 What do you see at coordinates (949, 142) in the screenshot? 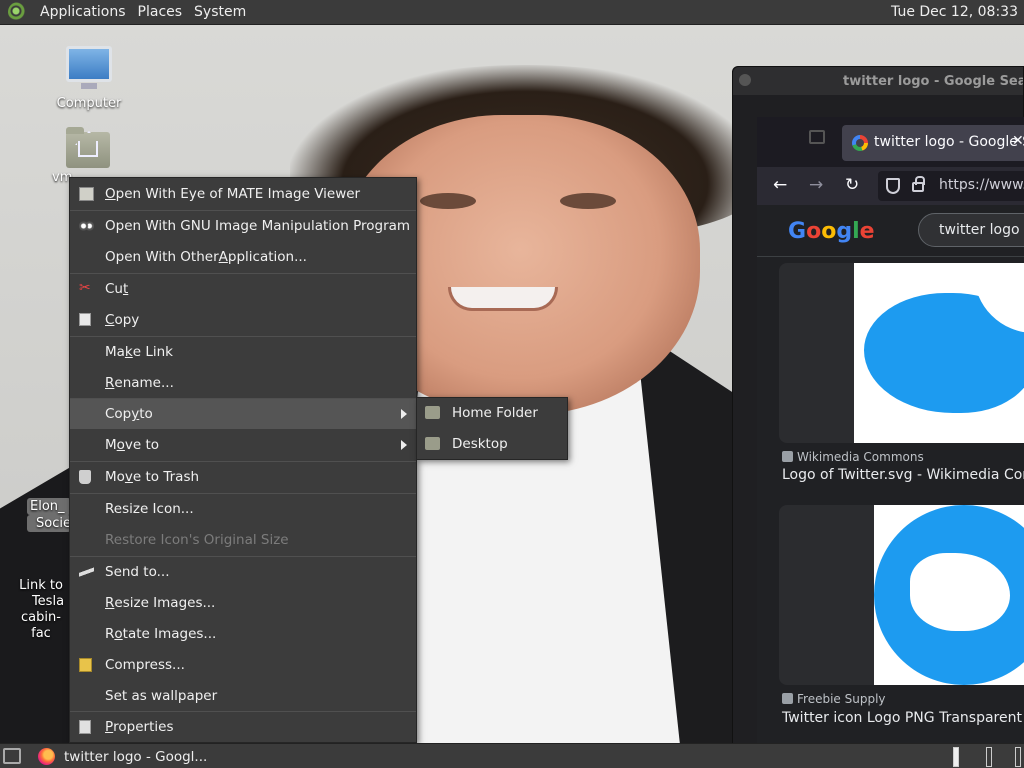
I see `tab-title: twitter logo - Google S` at bounding box center [949, 142].